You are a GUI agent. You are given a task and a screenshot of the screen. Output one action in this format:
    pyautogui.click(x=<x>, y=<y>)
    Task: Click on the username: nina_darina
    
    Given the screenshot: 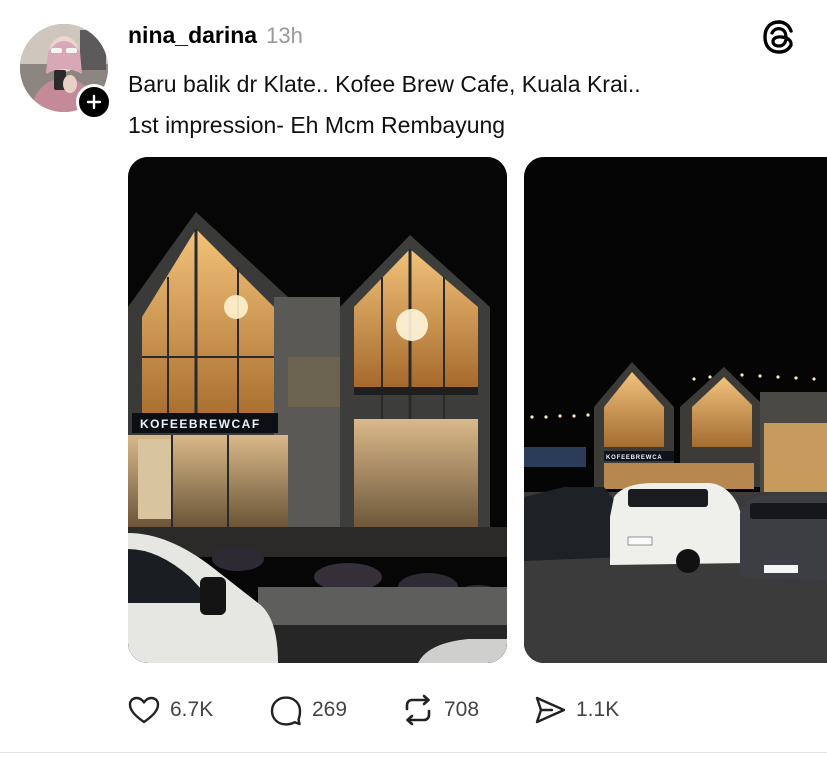 What is the action you would take?
    pyautogui.click(x=192, y=35)
    